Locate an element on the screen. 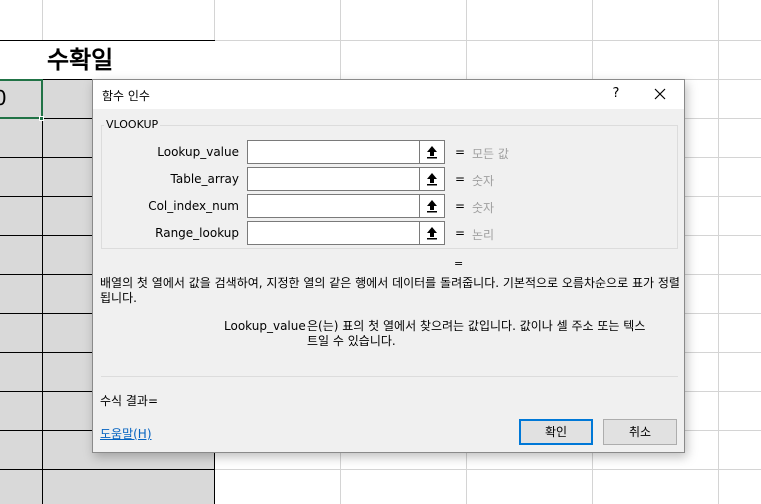 This screenshot has width=761, height=504. close-button is located at coordinates (660, 94).